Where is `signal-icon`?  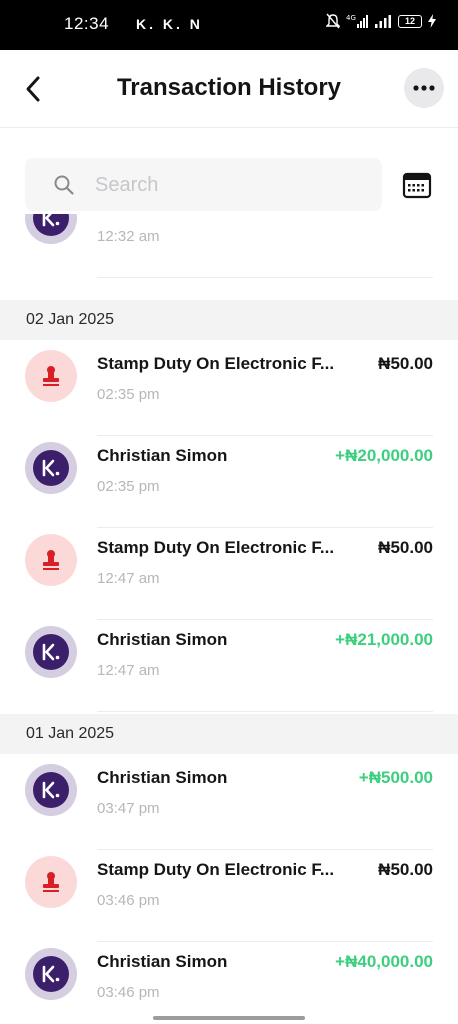
signal-icon is located at coordinates (383, 21).